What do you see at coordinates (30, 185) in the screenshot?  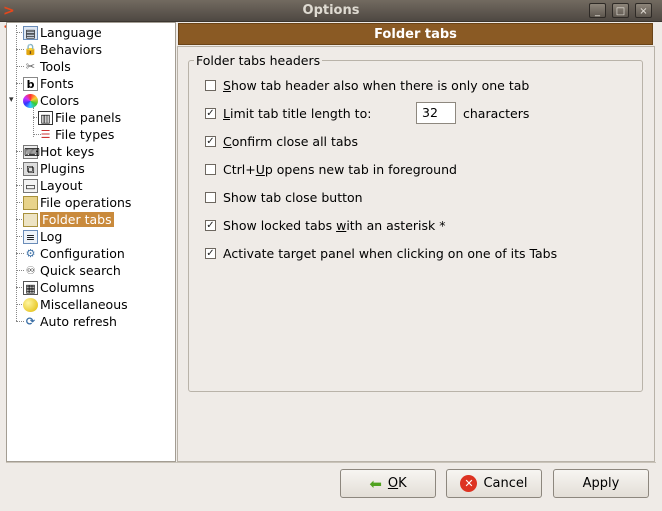 I see `layout-icon: ▭` at bounding box center [30, 185].